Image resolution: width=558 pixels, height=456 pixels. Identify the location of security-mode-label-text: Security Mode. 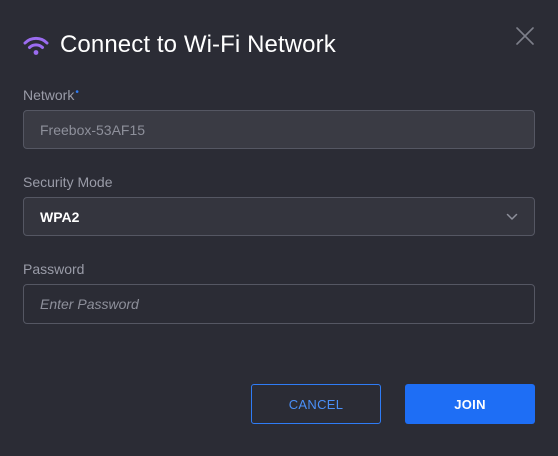
(68, 182).